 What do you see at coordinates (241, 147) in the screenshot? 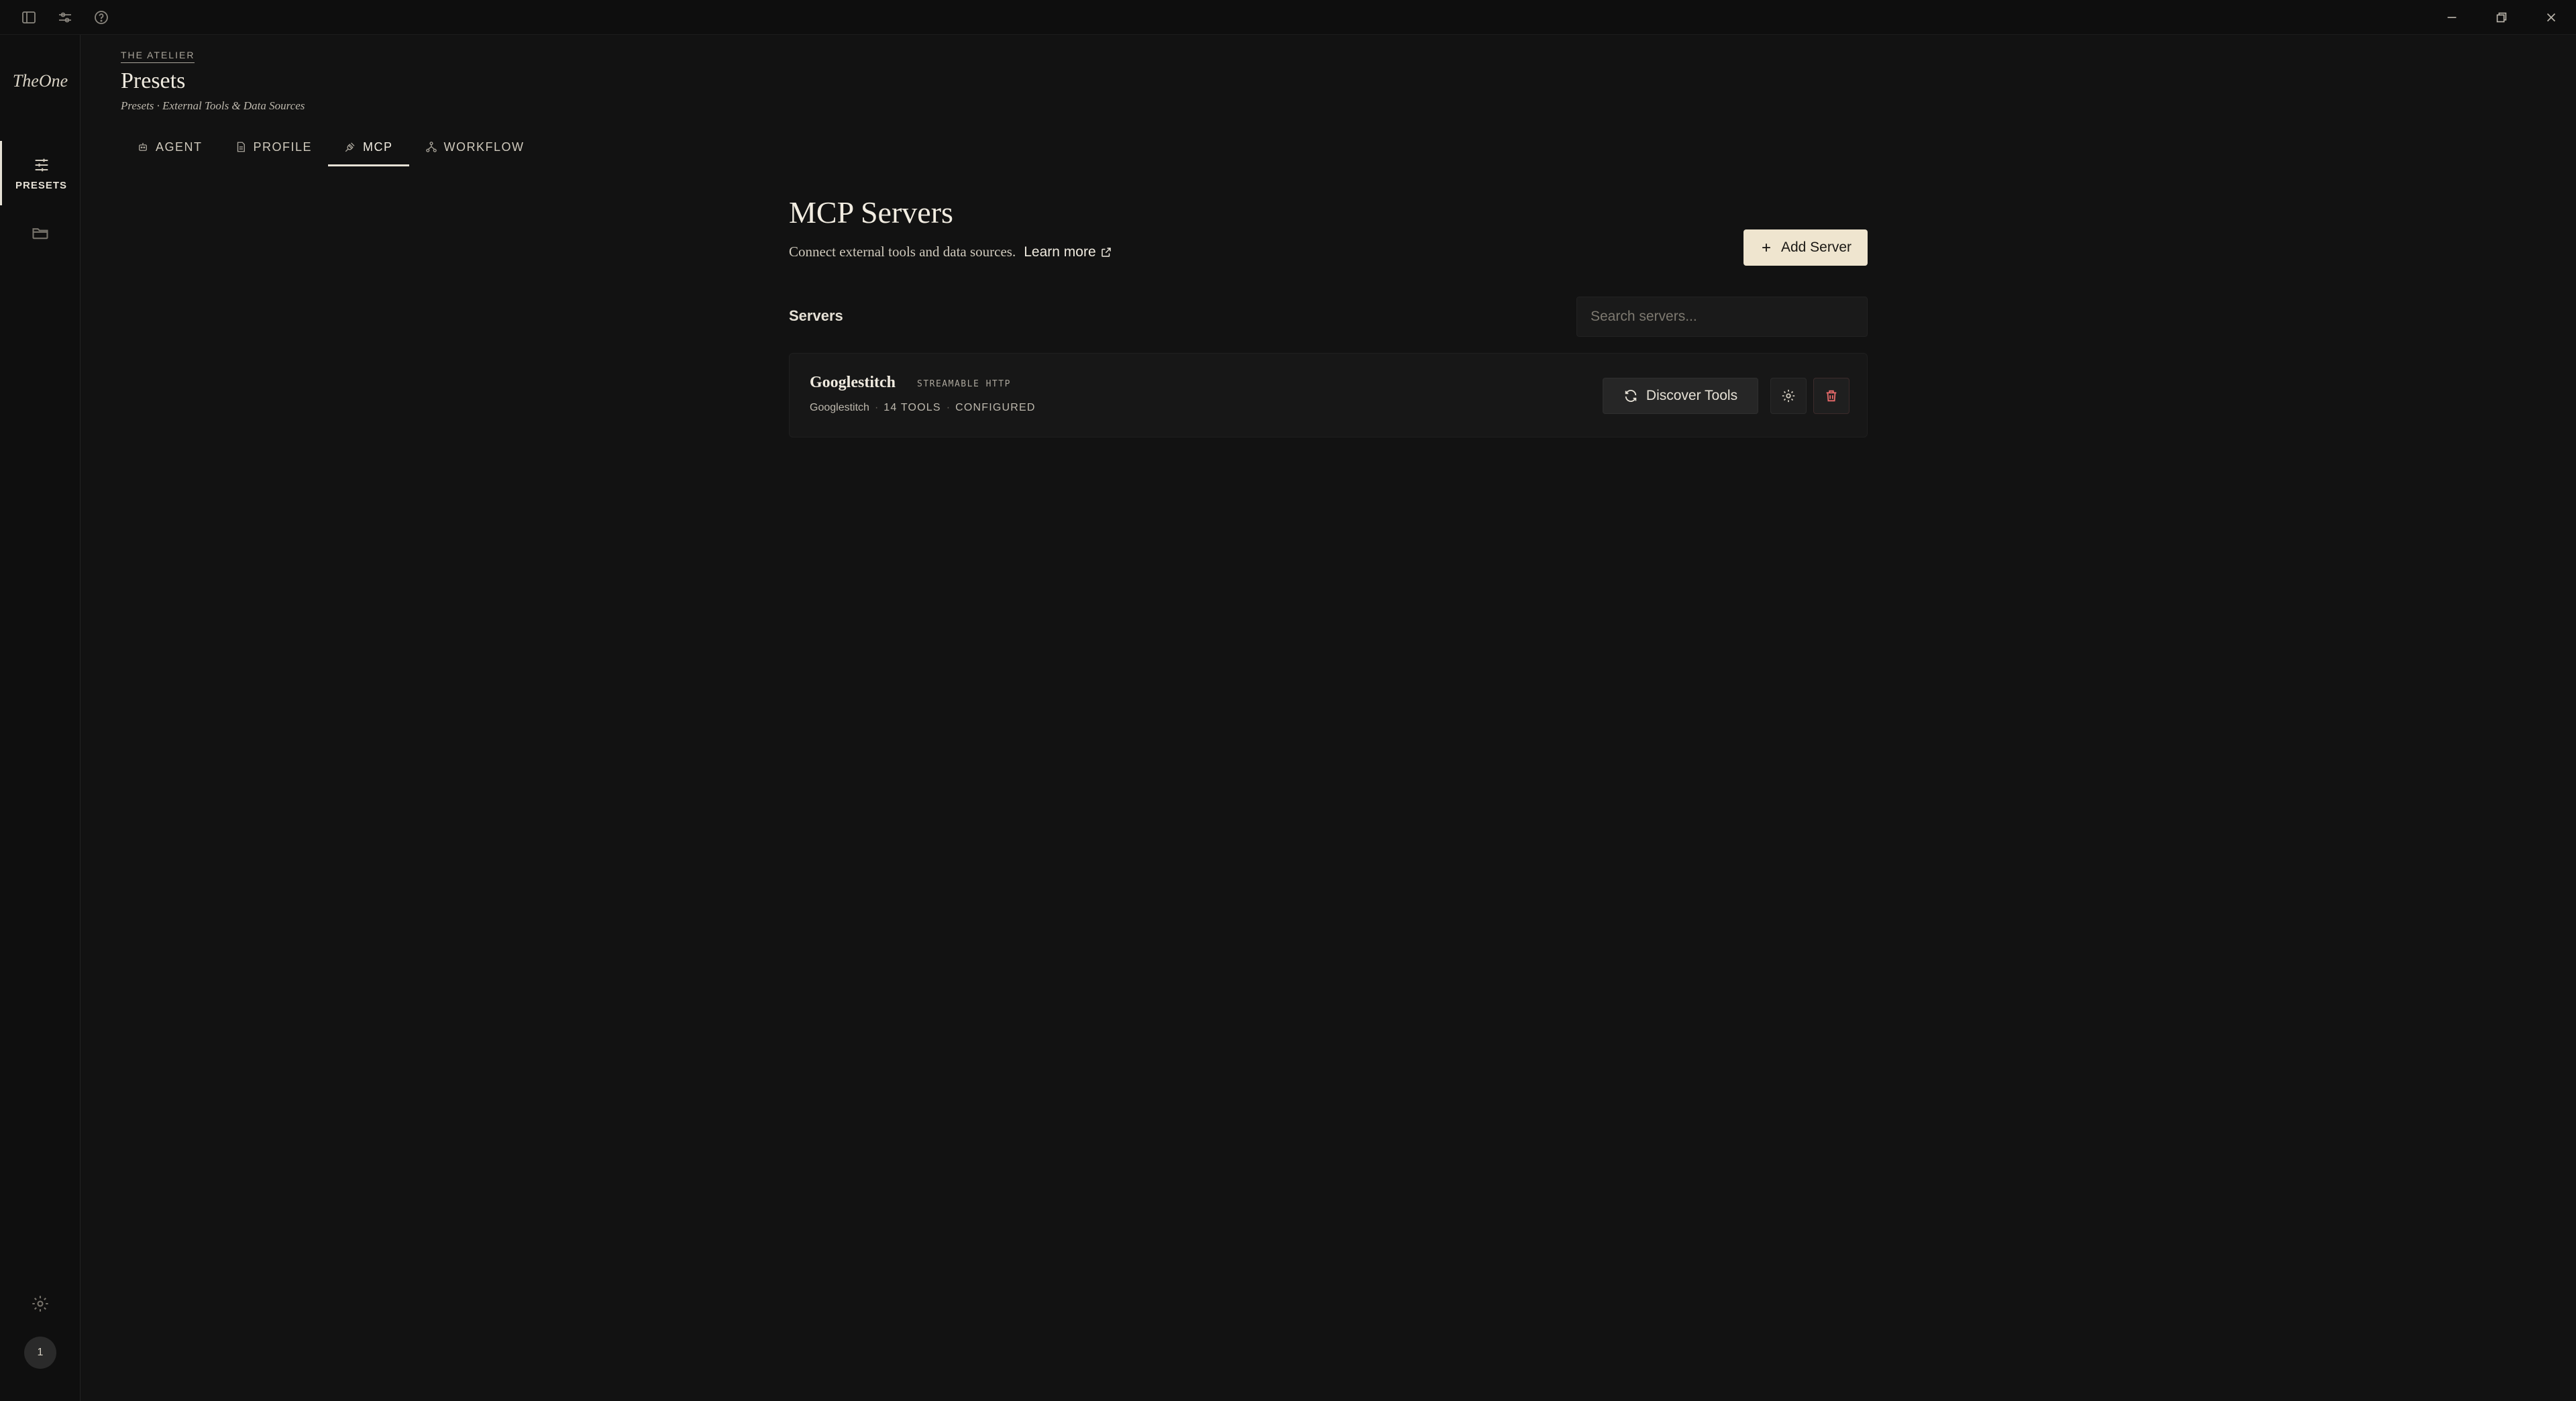
I see `document-icon` at bounding box center [241, 147].